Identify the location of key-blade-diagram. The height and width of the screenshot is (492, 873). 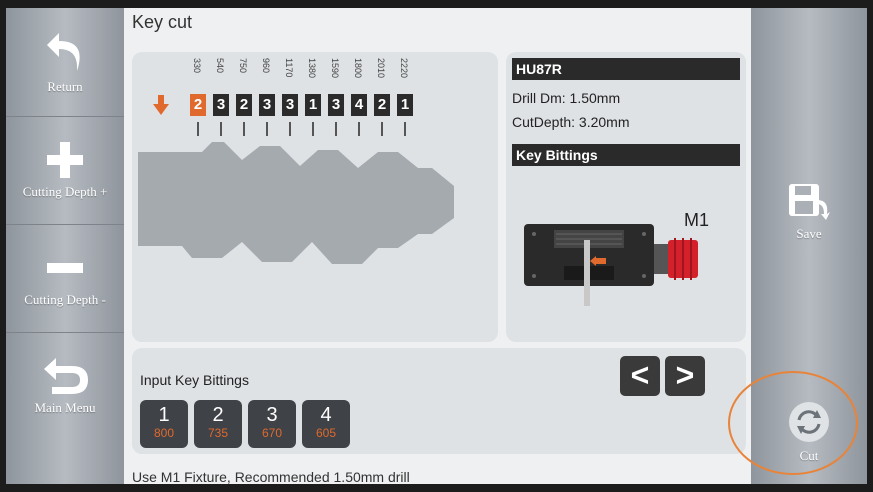
(296, 203).